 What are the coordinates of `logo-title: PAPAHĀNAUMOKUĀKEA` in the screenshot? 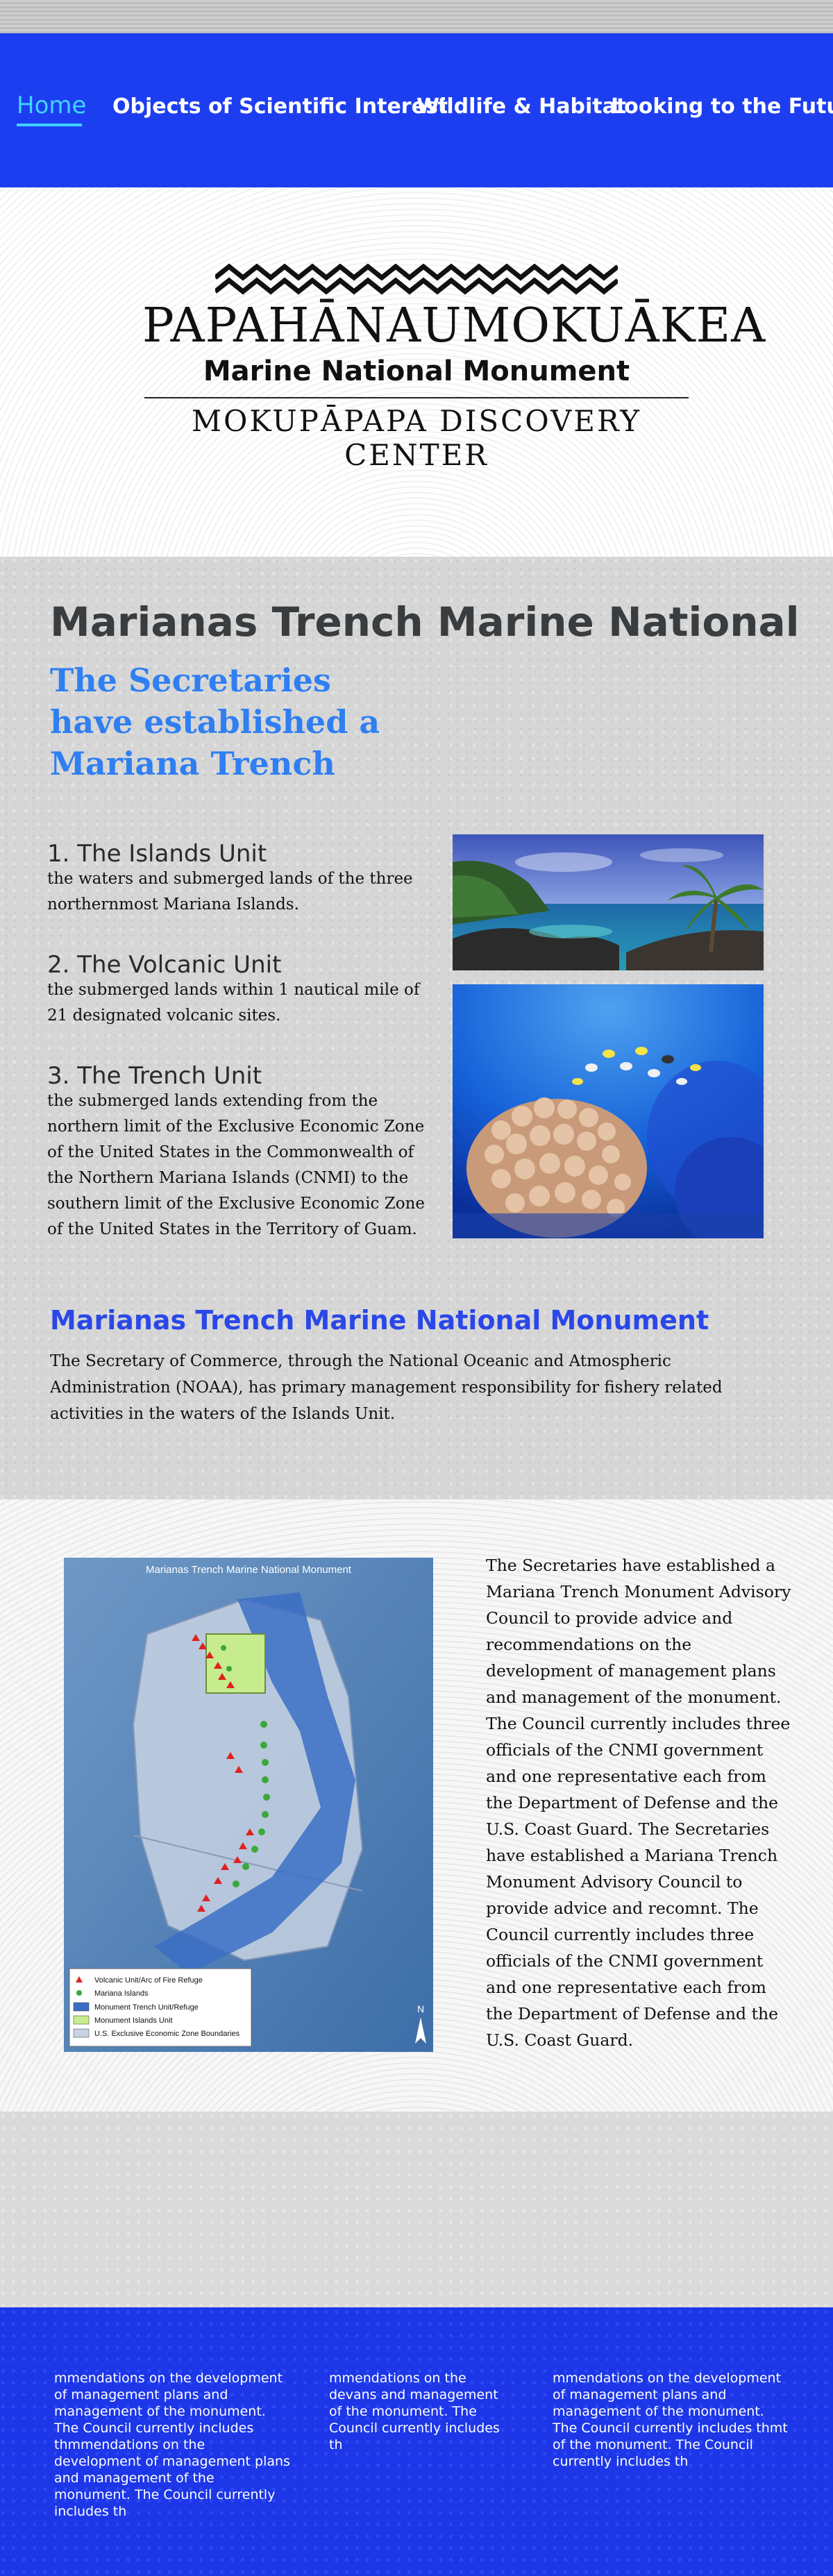 It's located at (454, 325).